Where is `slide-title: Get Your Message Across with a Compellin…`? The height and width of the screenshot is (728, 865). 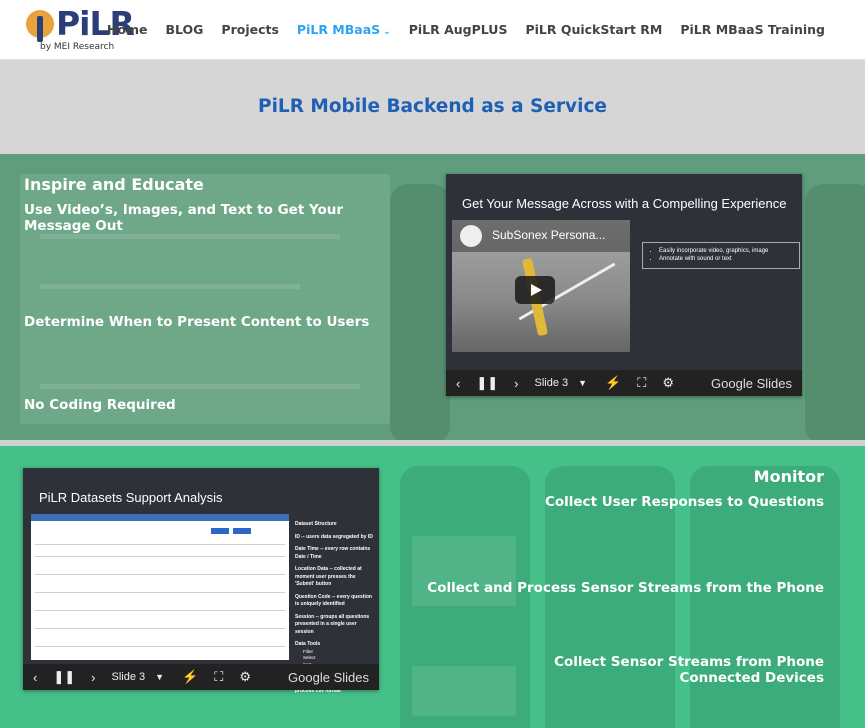 slide-title: Get Your Message Across with a Compellin… is located at coordinates (624, 203).